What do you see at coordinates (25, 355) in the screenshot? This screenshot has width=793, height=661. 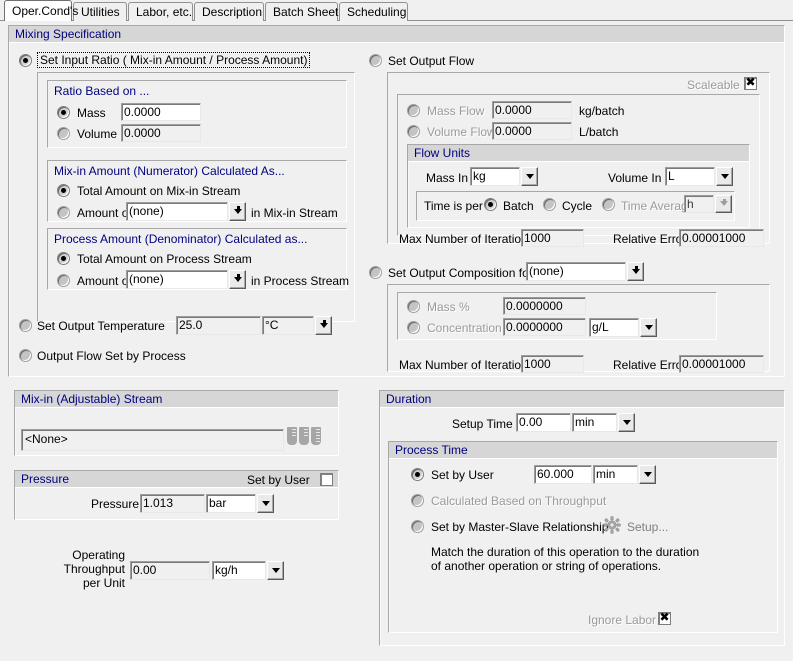 I see `output-flow-set-by-process-radio` at bounding box center [25, 355].